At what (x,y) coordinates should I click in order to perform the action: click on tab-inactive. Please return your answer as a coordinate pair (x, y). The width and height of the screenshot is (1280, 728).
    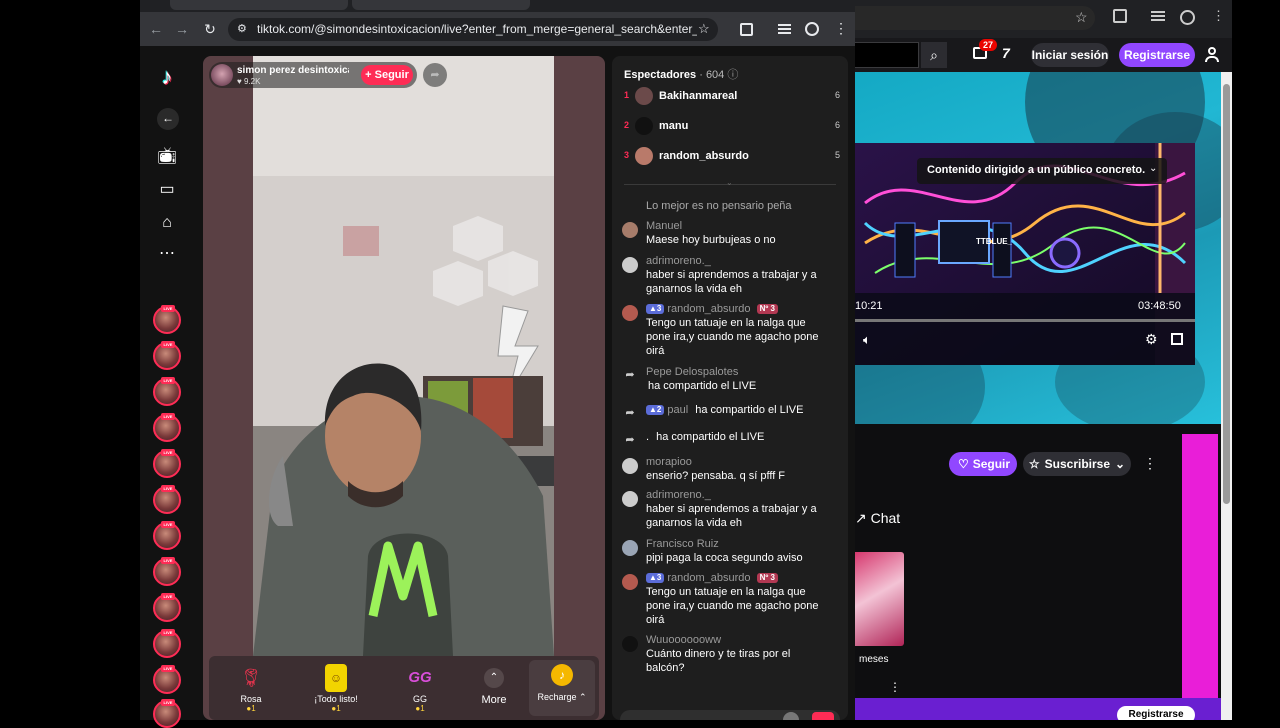
    Looking at the image, I should click on (259, 5).